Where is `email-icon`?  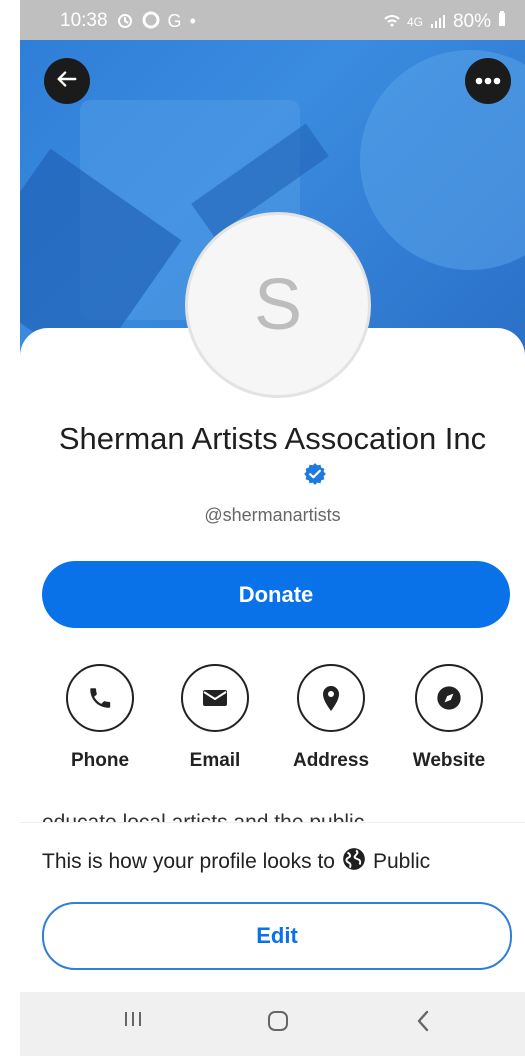 email-icon is located at coordinates (215, 698).